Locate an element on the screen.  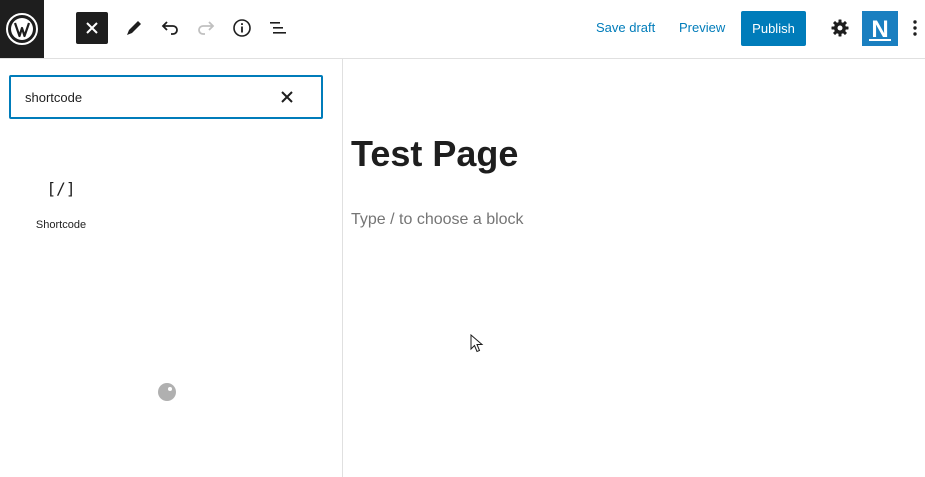
mouse-cursor-icon is located at coordinates (477, 343).